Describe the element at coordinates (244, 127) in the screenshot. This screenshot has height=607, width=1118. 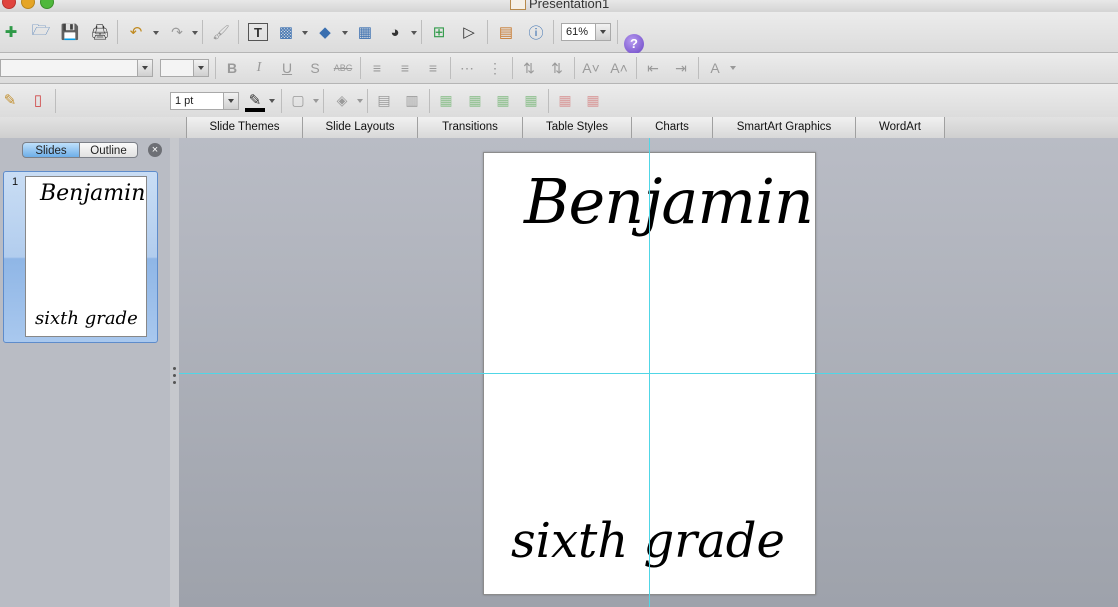
I see `tab-slide-themes: Slide Themes` at that location.